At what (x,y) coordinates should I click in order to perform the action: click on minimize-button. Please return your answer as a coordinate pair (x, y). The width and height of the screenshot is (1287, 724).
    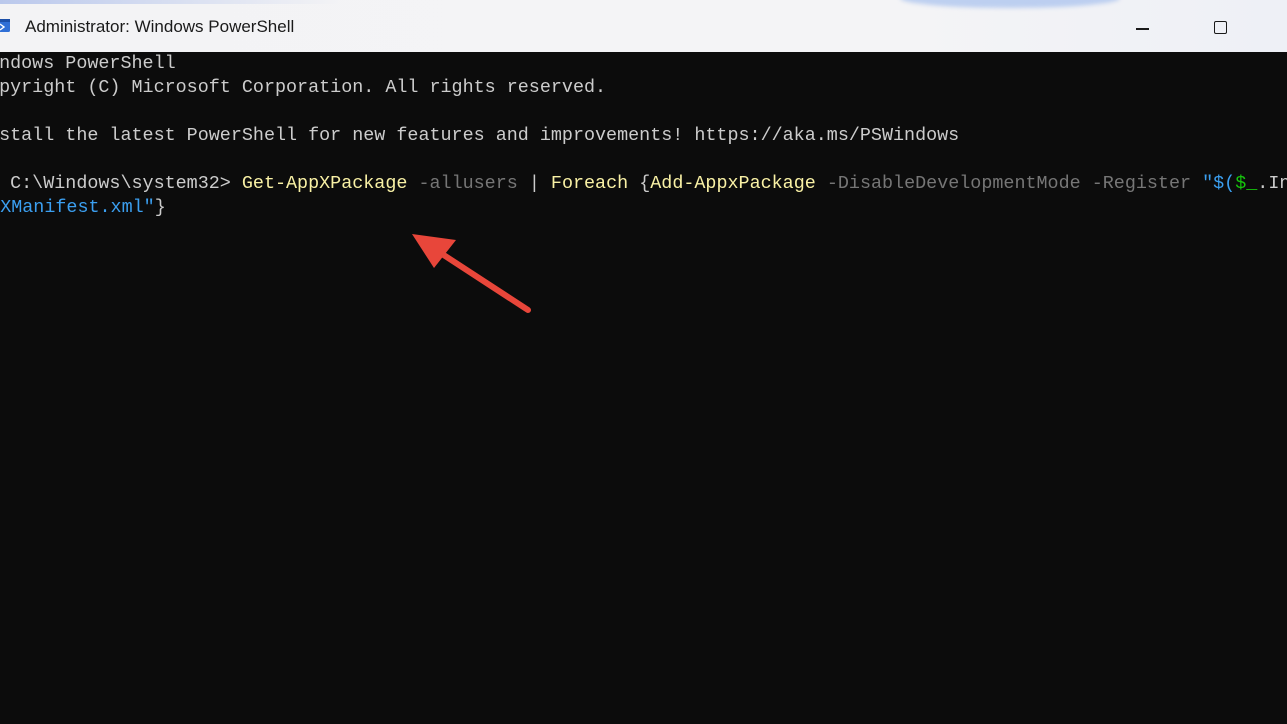
    Looking at the image, I should click on (1147, 26).